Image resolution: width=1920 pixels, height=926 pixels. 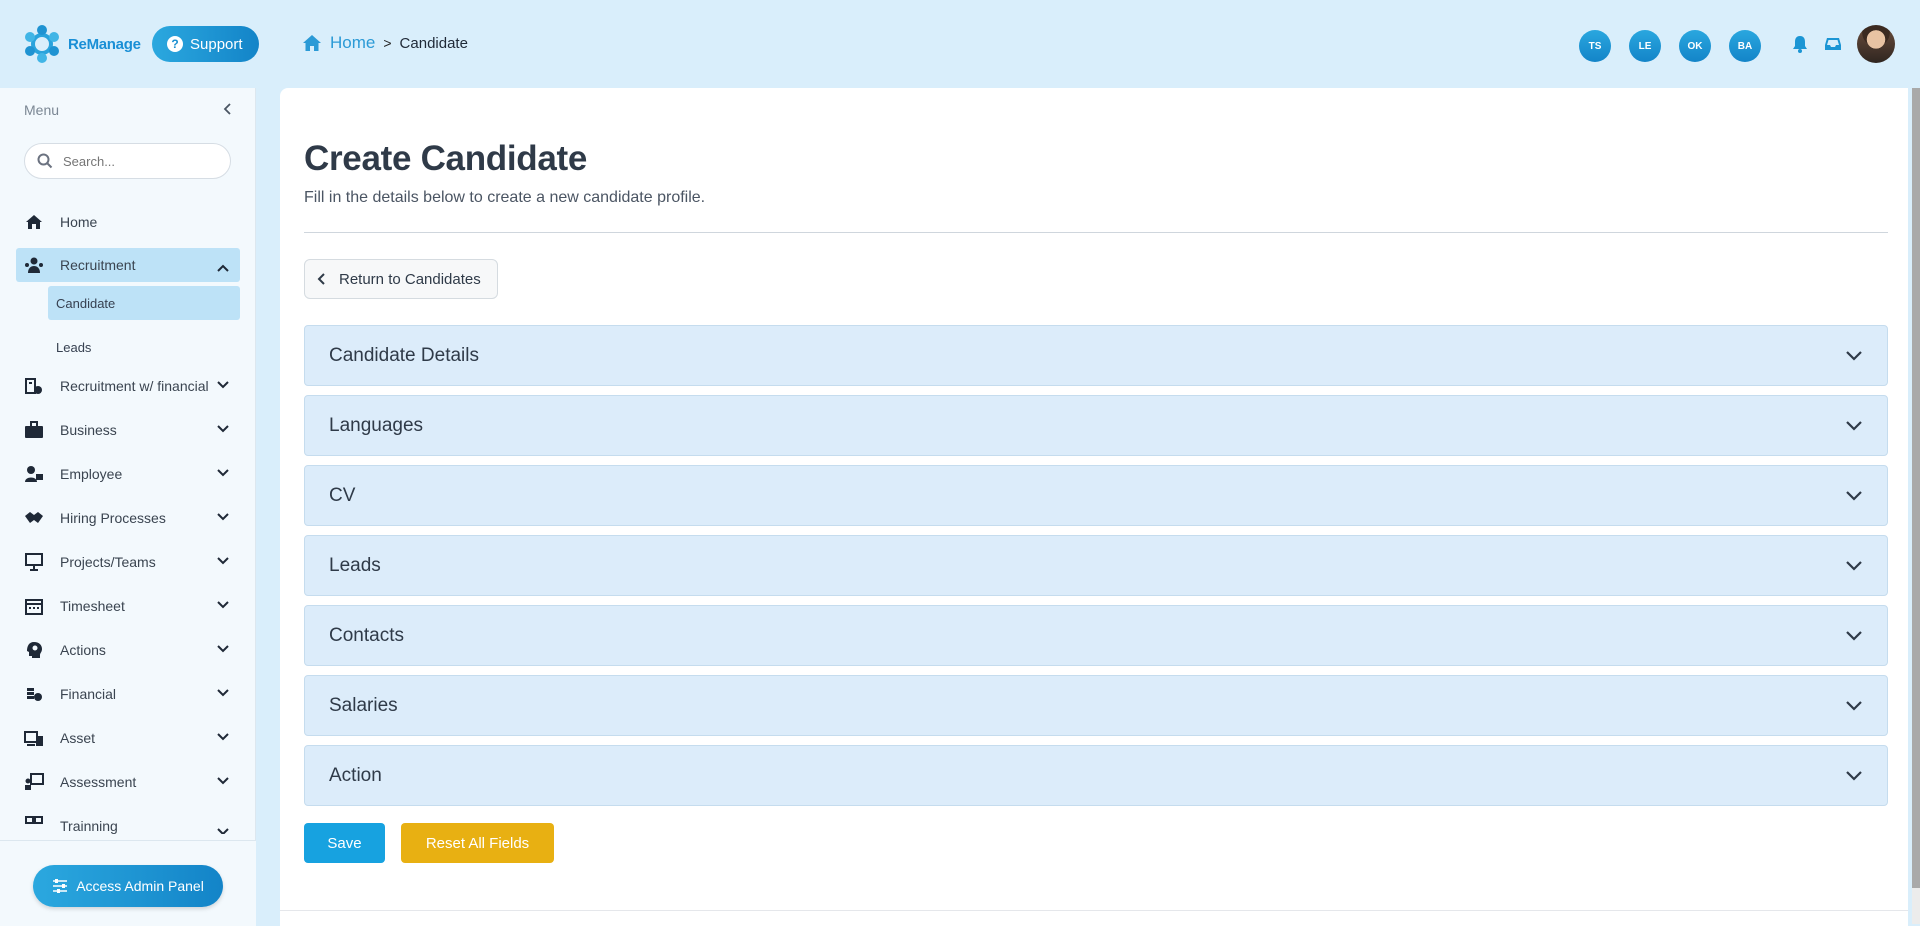 I want to click on sidebar-item-assessment: Assessment, so click(x=128, y=782).